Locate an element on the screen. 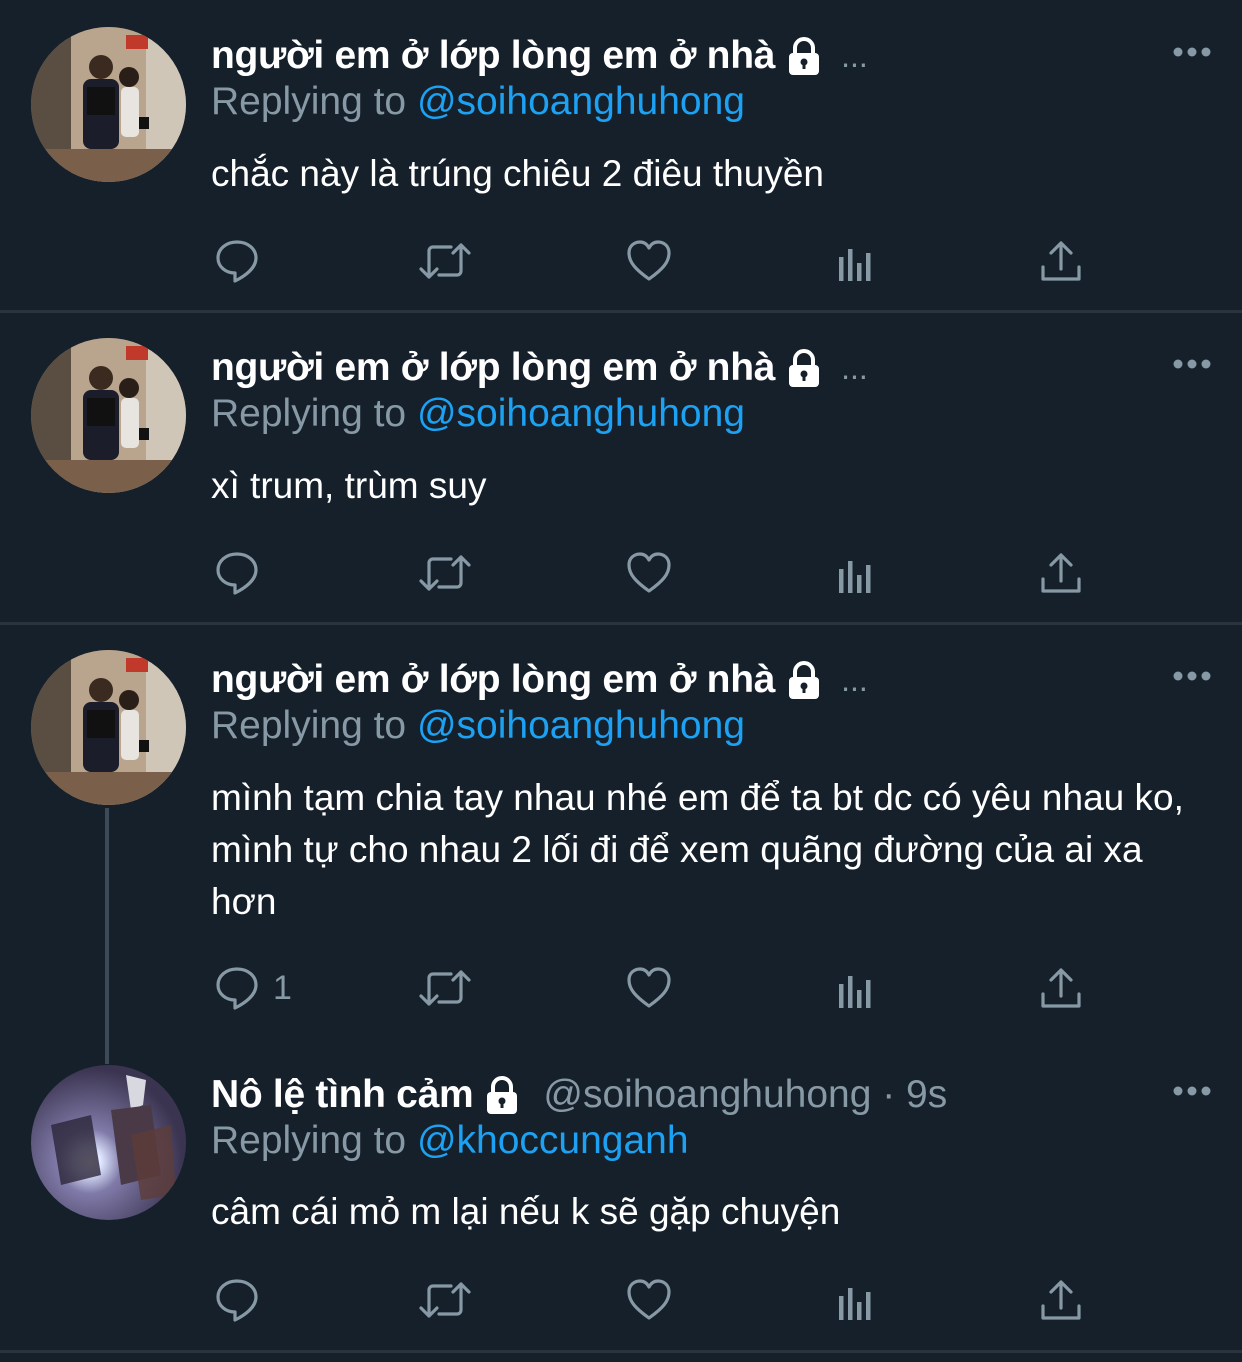  handle-and-timestamp: @soihoanghuhong · 9s is located at coordinates (745, 1095).